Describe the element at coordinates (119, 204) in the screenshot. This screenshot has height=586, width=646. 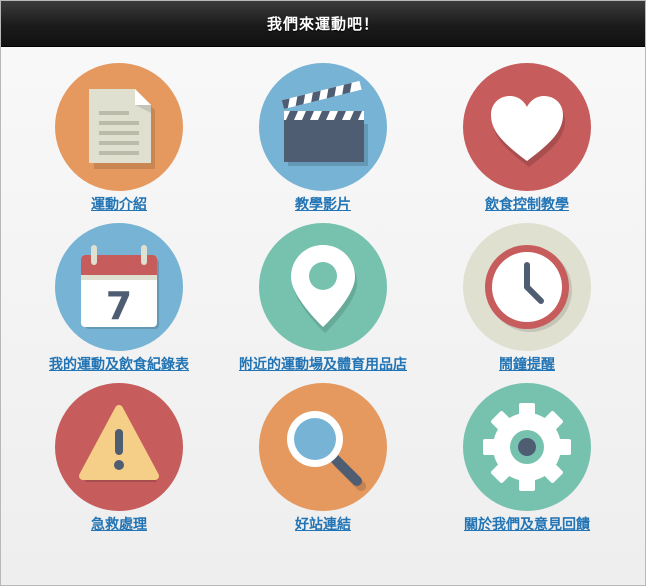
I see `menu-item-label: 運動介紹` at that location.